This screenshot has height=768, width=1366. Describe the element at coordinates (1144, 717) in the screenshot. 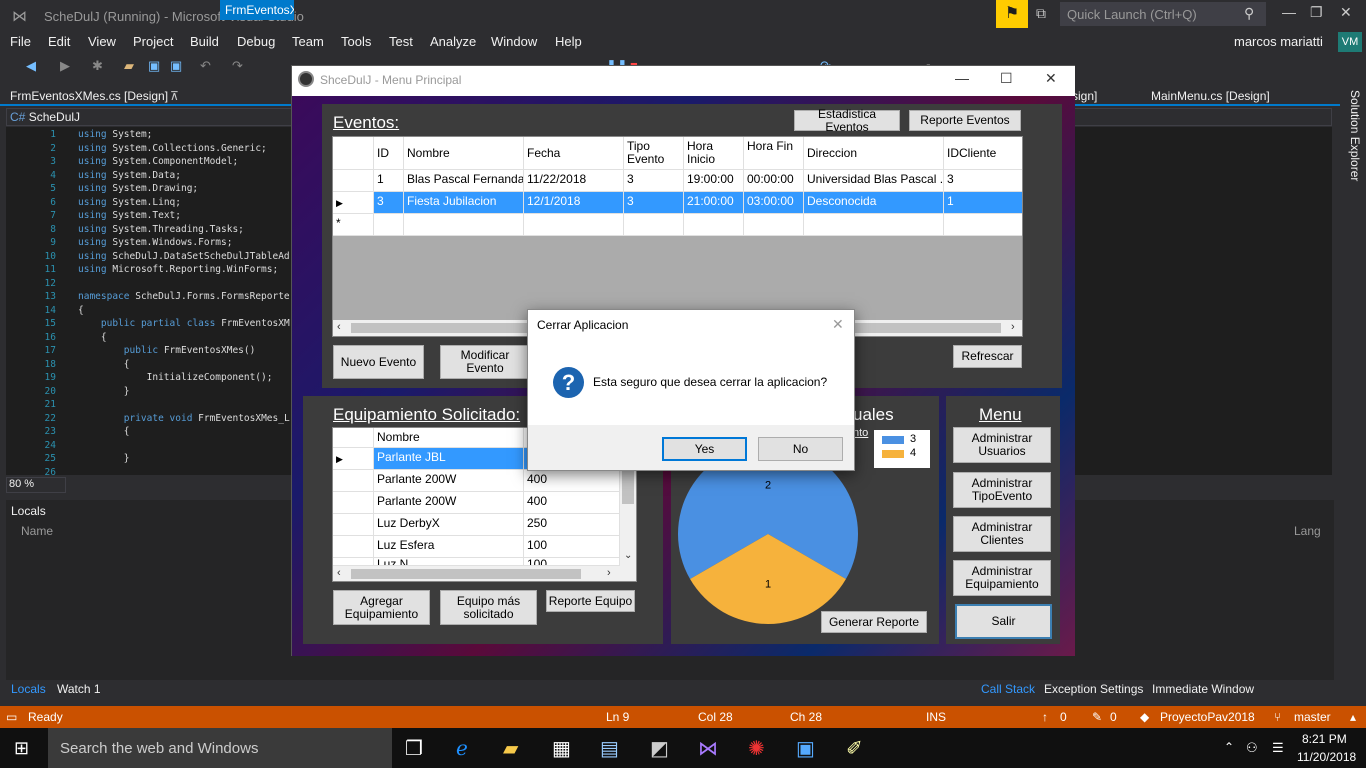

I see `repo-icon: ◆` at that location.